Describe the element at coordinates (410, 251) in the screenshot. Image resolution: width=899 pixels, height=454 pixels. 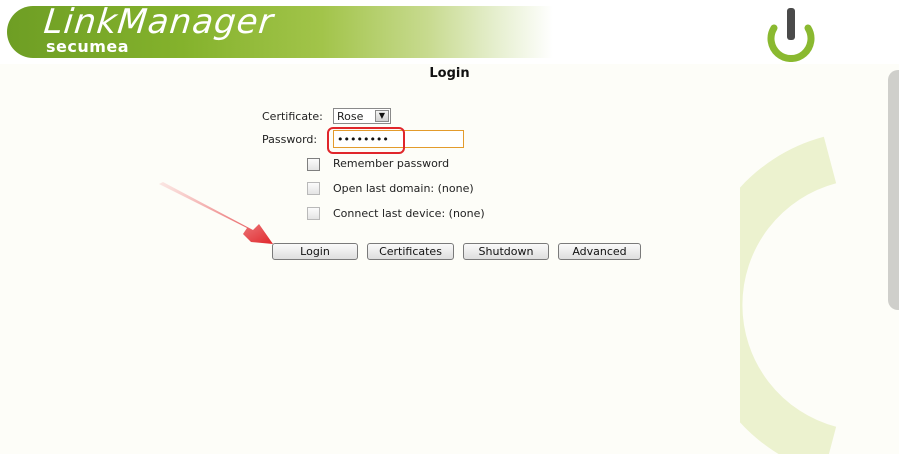
I see `certificates-button: Certificates` at that location.